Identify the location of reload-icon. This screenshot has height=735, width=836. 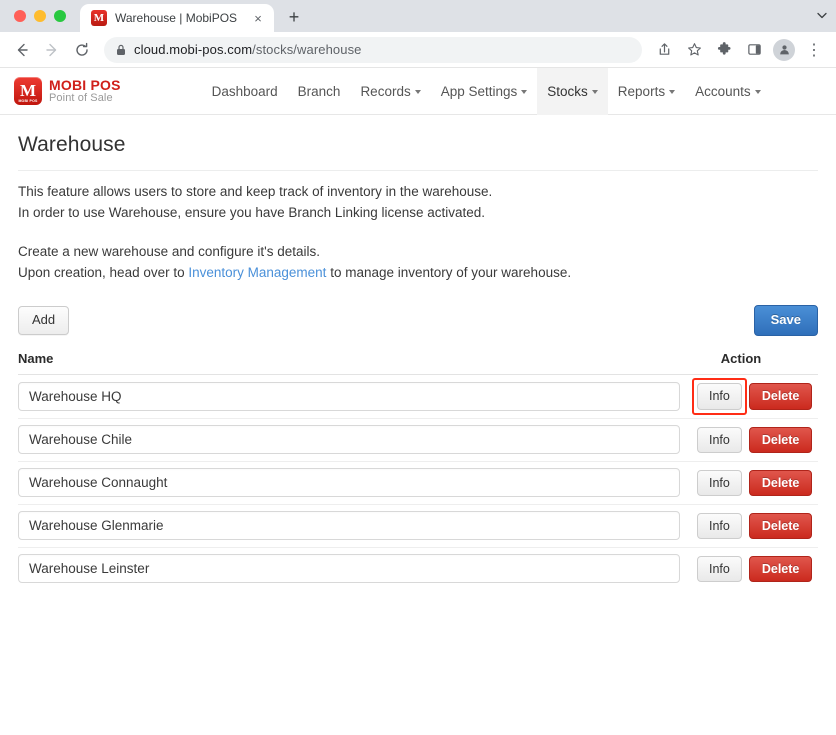
(82, 50).